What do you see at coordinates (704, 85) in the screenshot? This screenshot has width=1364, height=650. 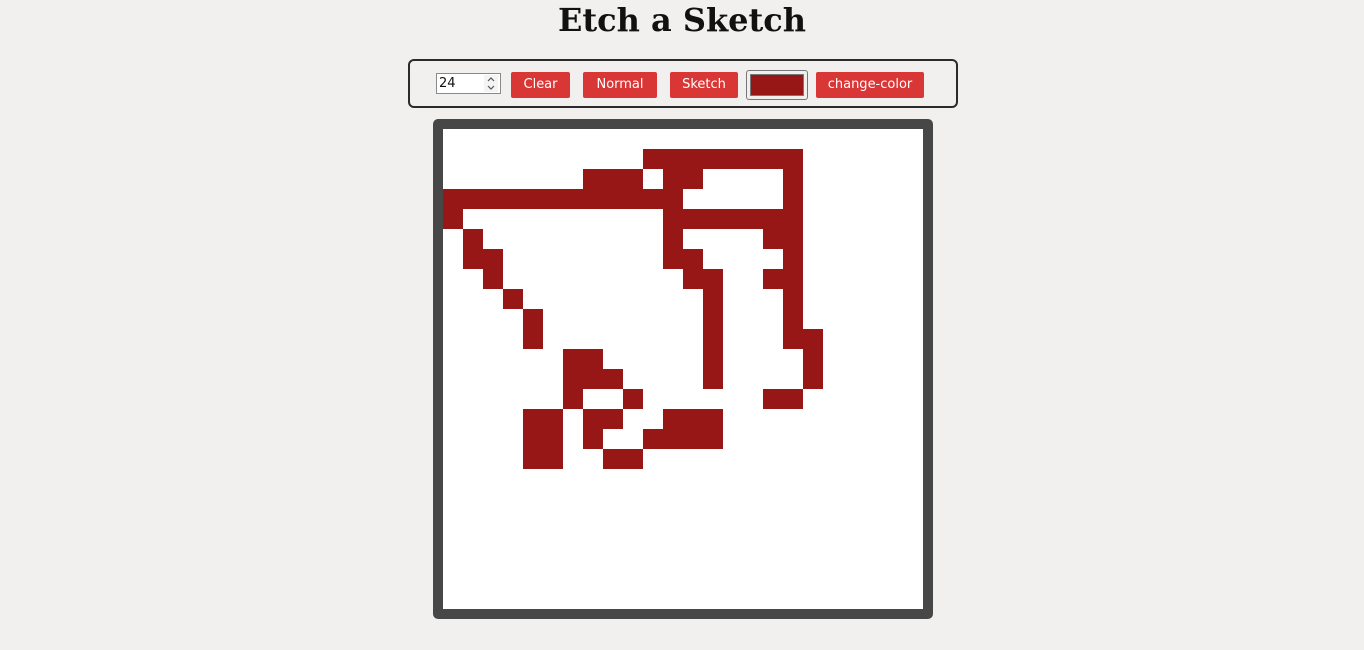 I see `sketch-mode-button: Sketch` at bounding box center [704, 85].